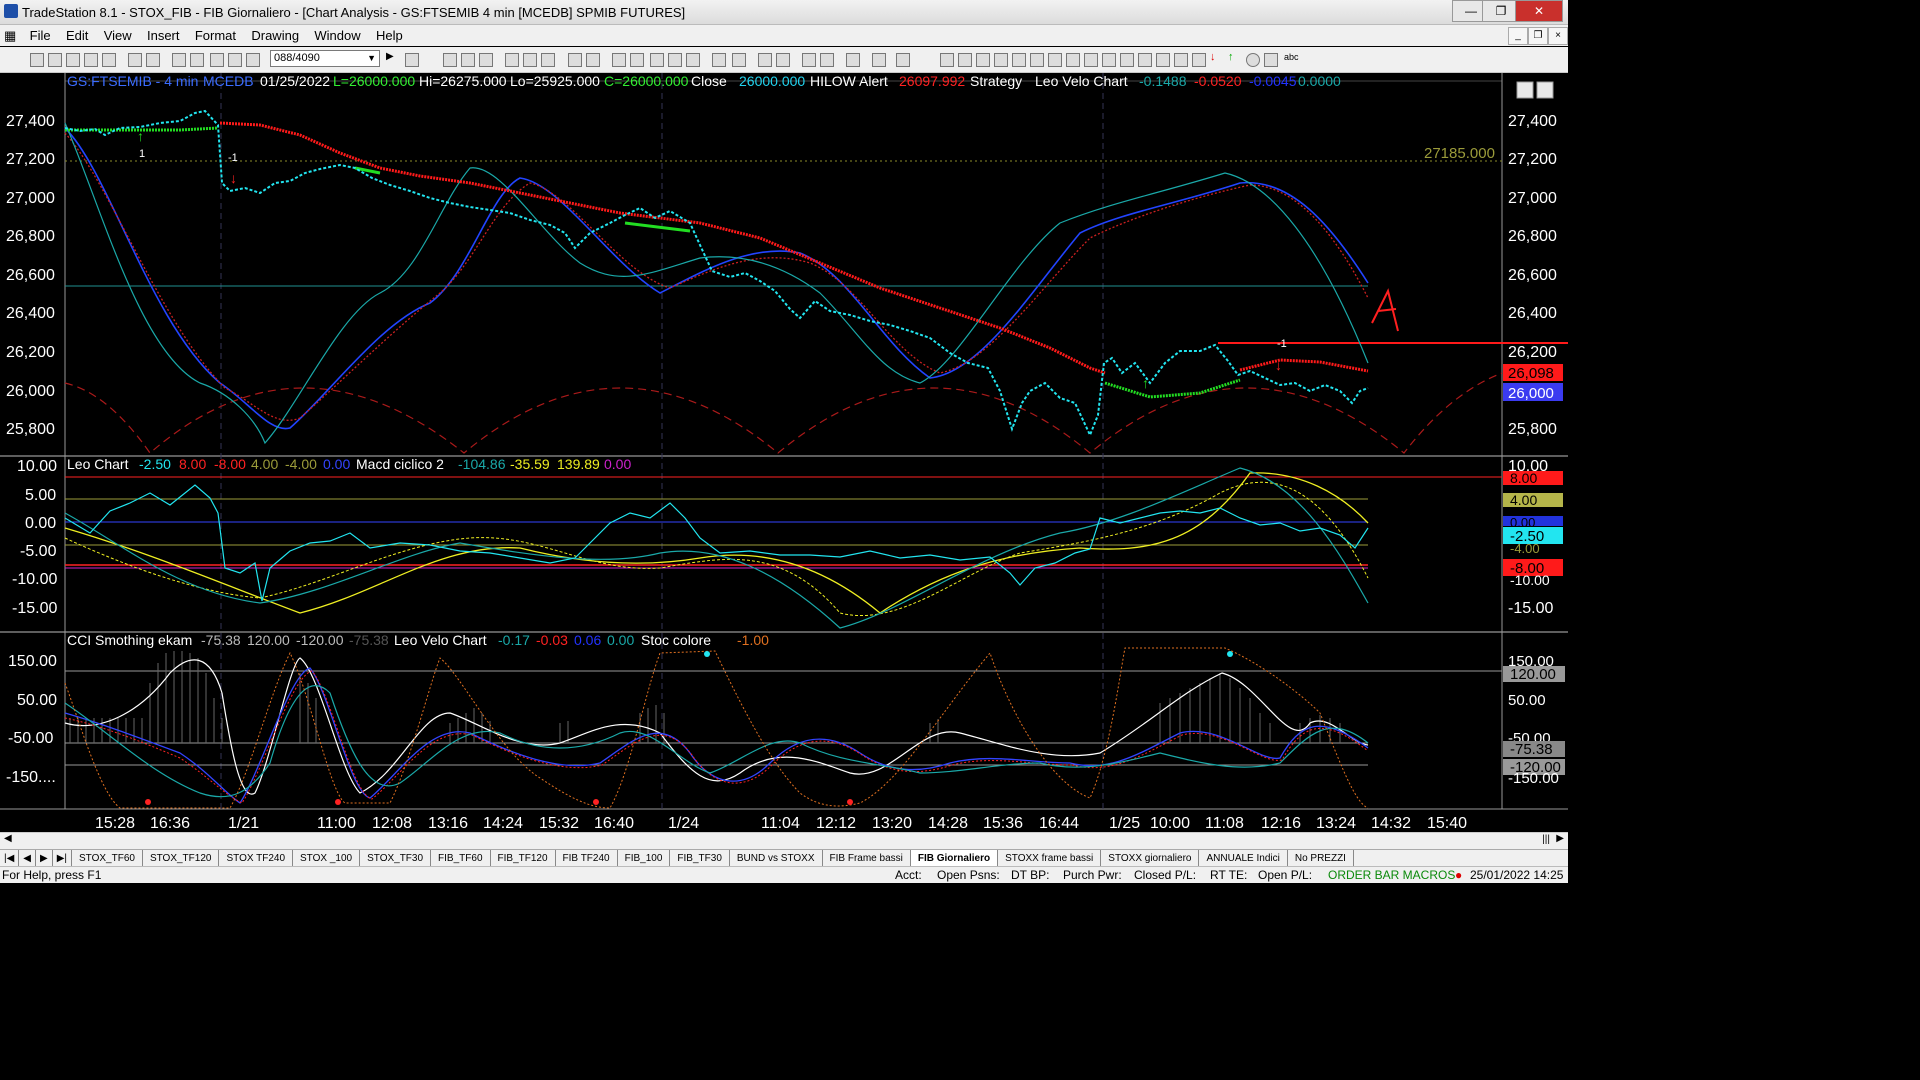 Image resolution: width=1920 pixels, height=1080 pixels. Describe the element at coordinates (700, 858) in the screenshot. I see `tab-fib-tf30: FIB_TF30` at that location.